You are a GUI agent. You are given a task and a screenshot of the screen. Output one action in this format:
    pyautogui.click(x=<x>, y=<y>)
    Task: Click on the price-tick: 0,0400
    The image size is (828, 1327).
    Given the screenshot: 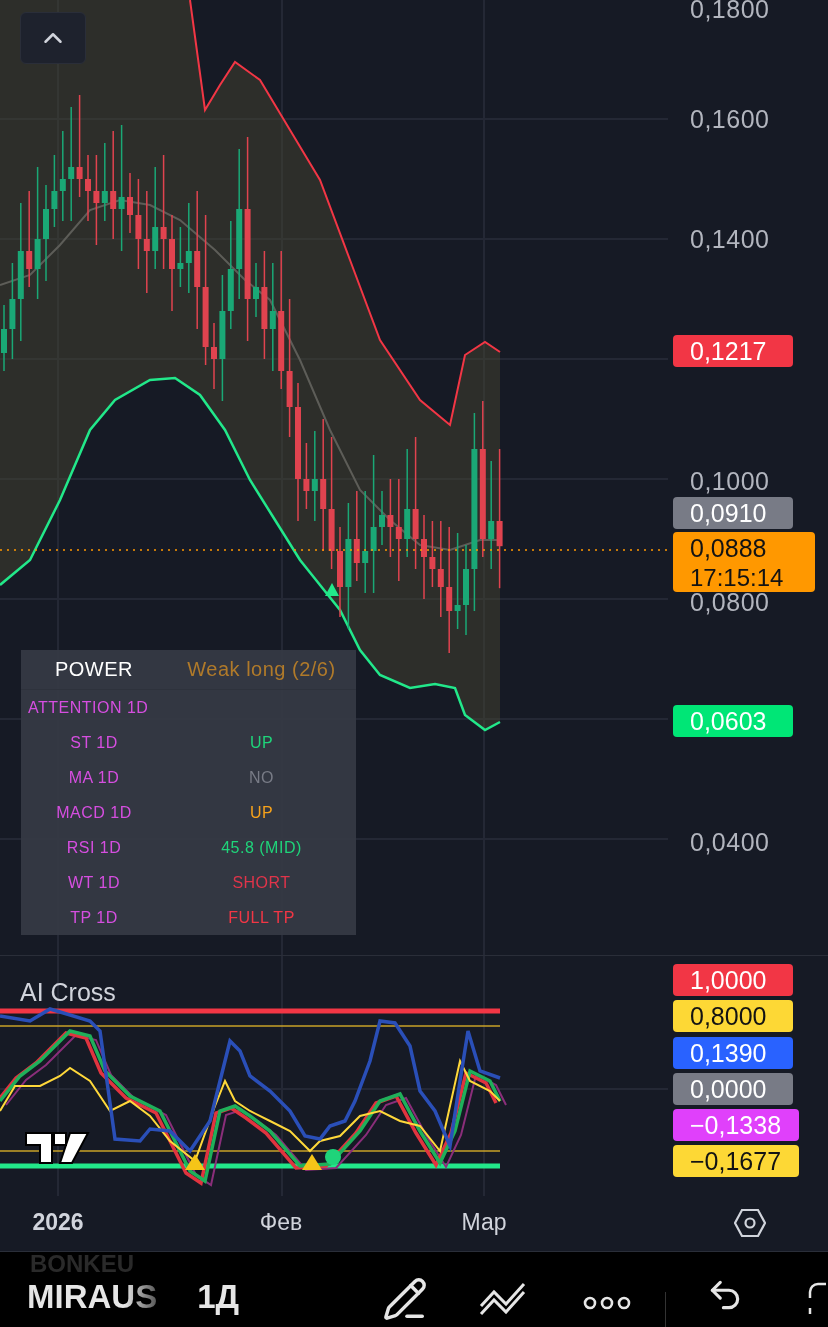 What is the action you would take?
    pyautogui.click(x=730, y=842)
    